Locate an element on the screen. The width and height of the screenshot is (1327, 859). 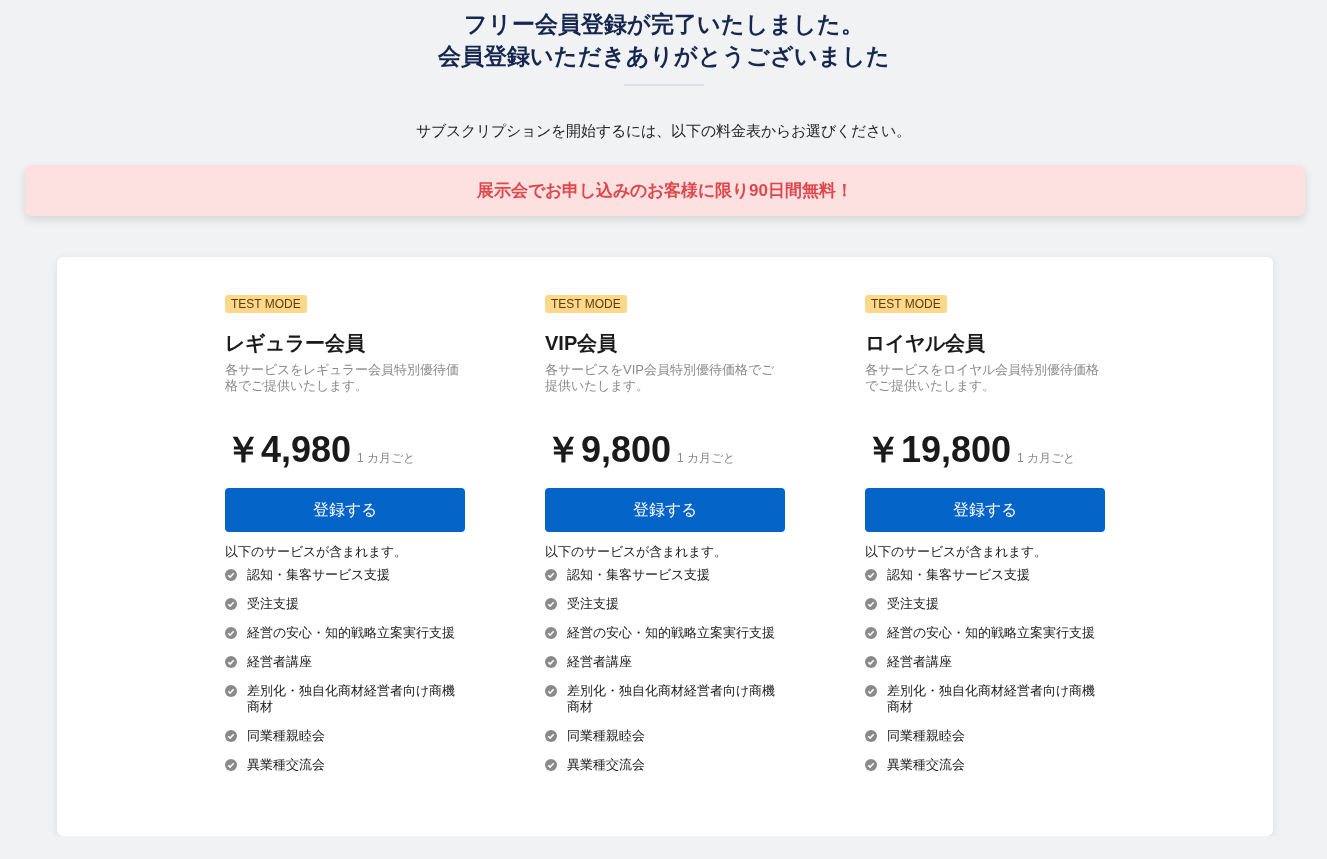
plan-description: 各サービスをロイヤル会員特別優待価格でご提供いたします。 is located at coordinates (982, 378).